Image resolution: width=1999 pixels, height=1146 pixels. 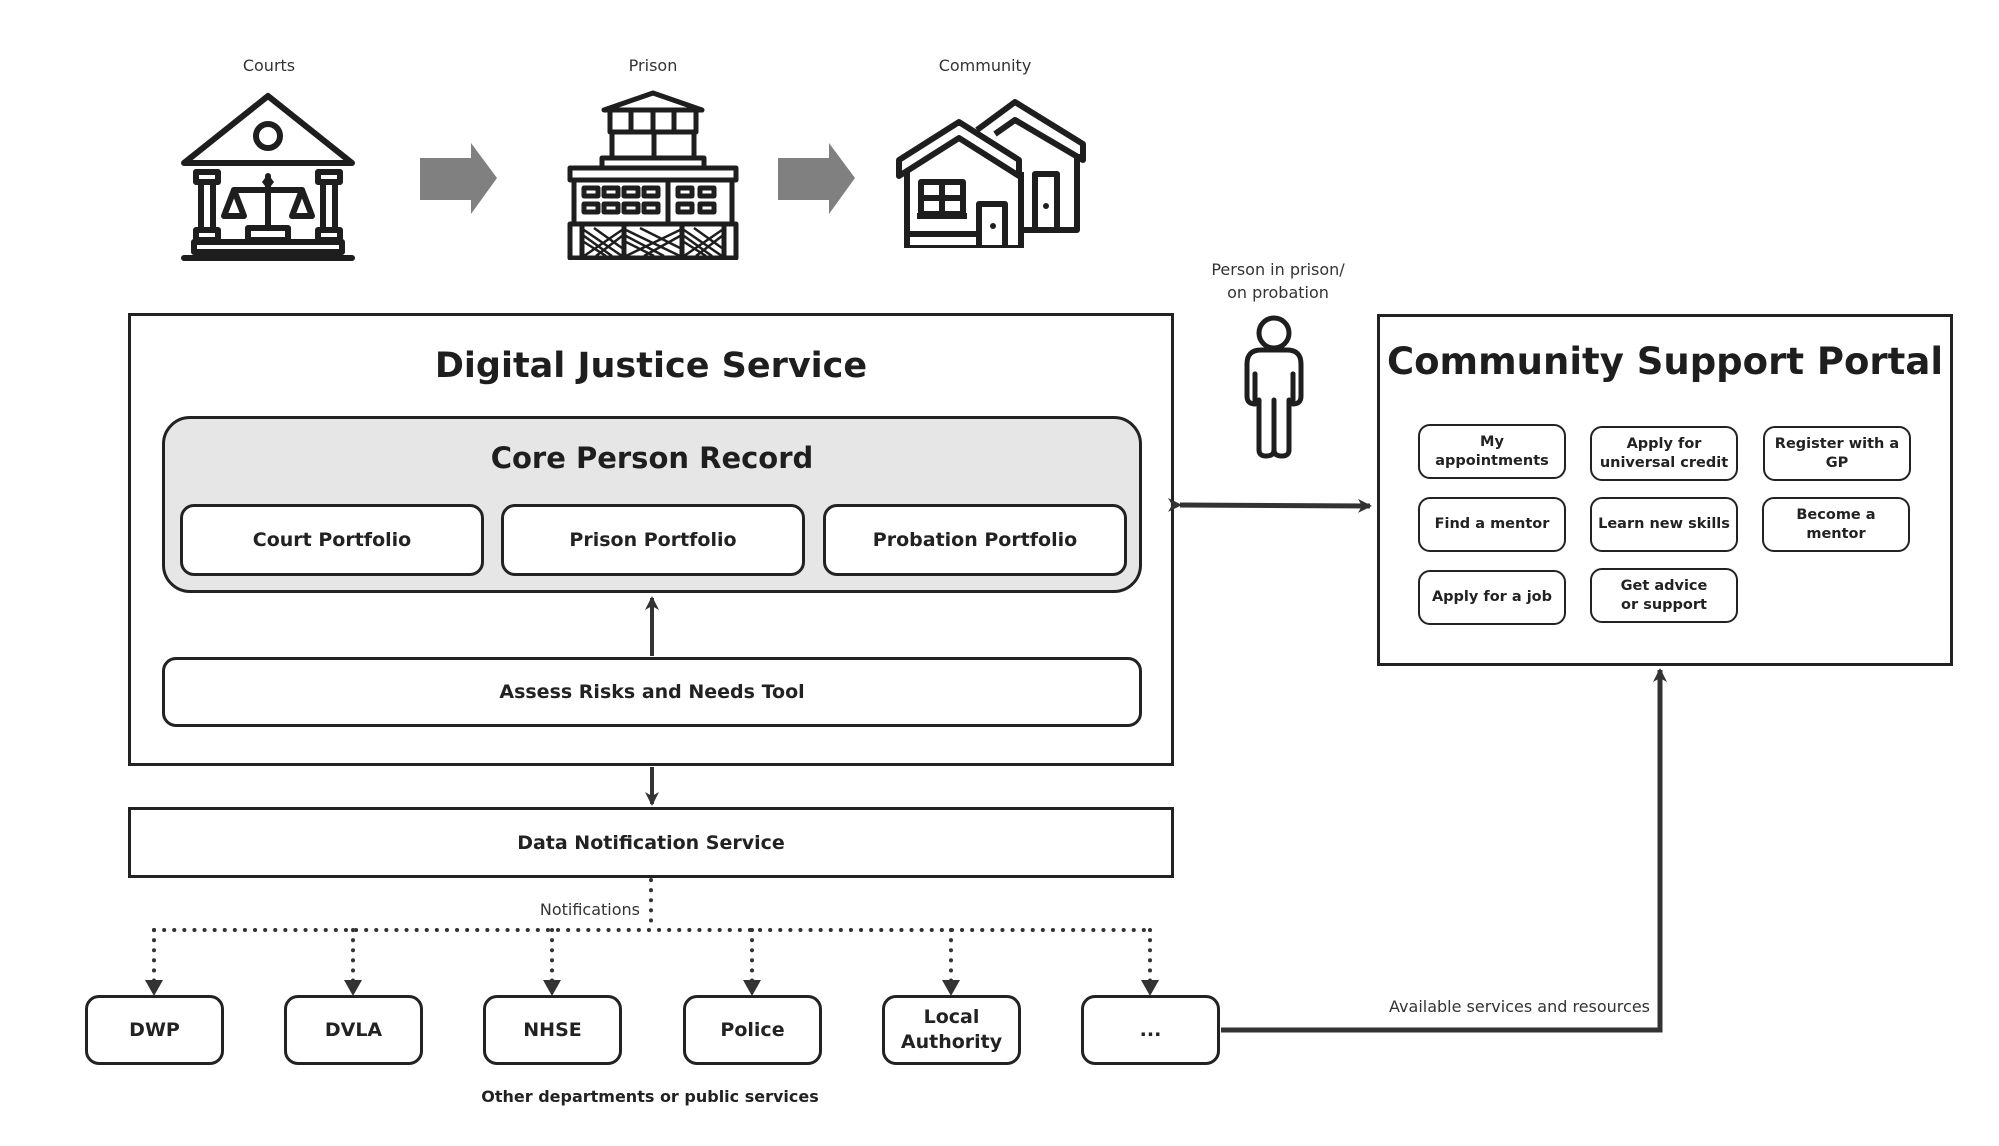 What do you see at coordinates (1664, 595) in the screenshot?
I see `csp-get-advice: Get advice or support` at bounding box center [1664, 595].